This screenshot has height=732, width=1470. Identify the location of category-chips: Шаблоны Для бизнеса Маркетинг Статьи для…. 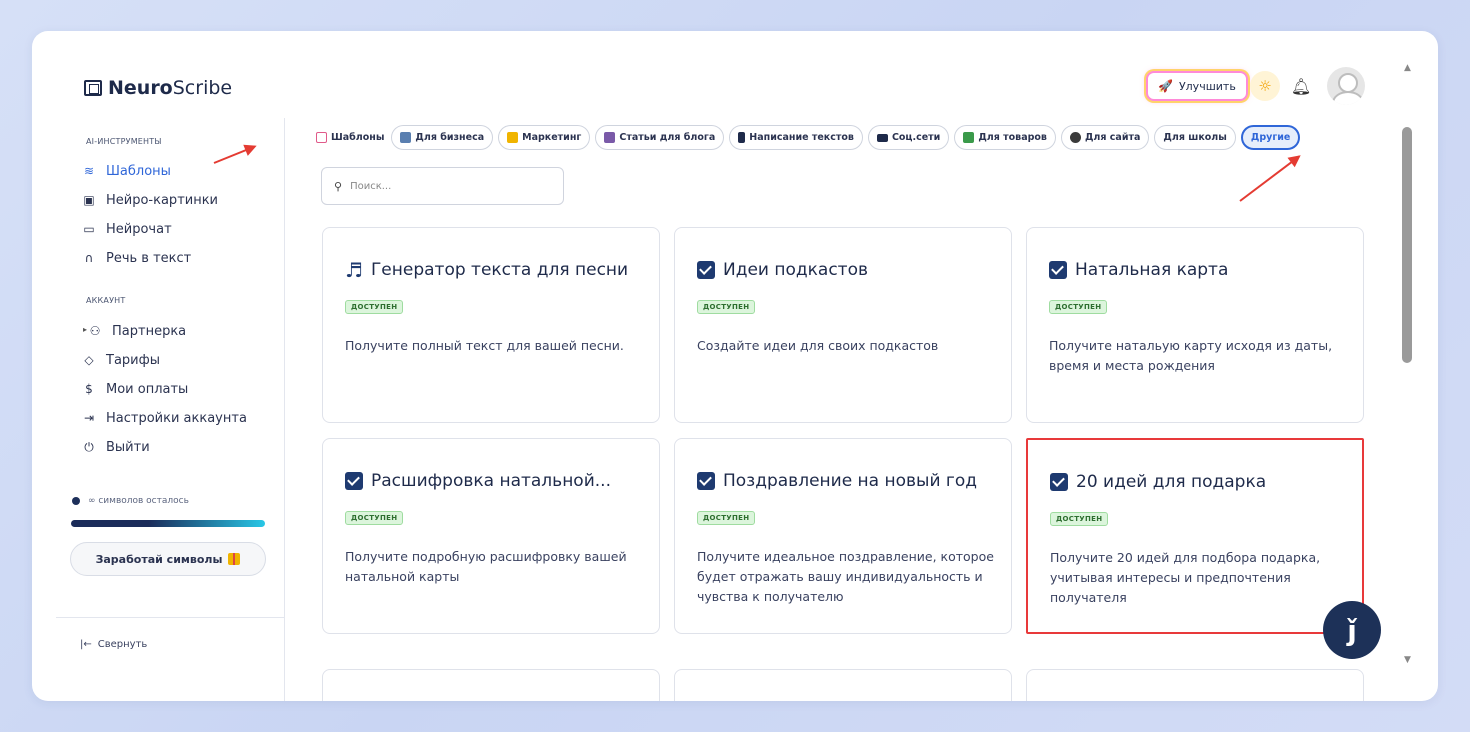
(807, 137).